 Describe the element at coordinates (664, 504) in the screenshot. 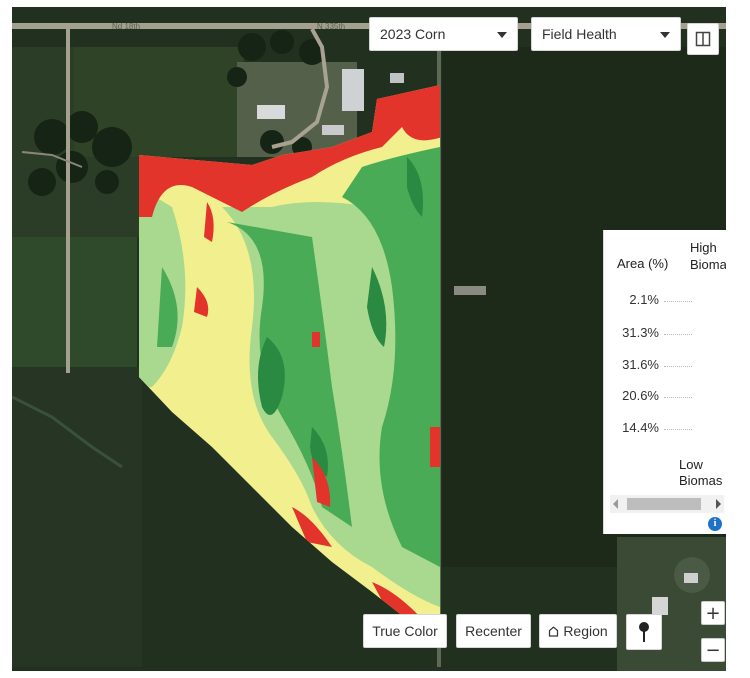

I see `scrollbar-thumb` at that location.